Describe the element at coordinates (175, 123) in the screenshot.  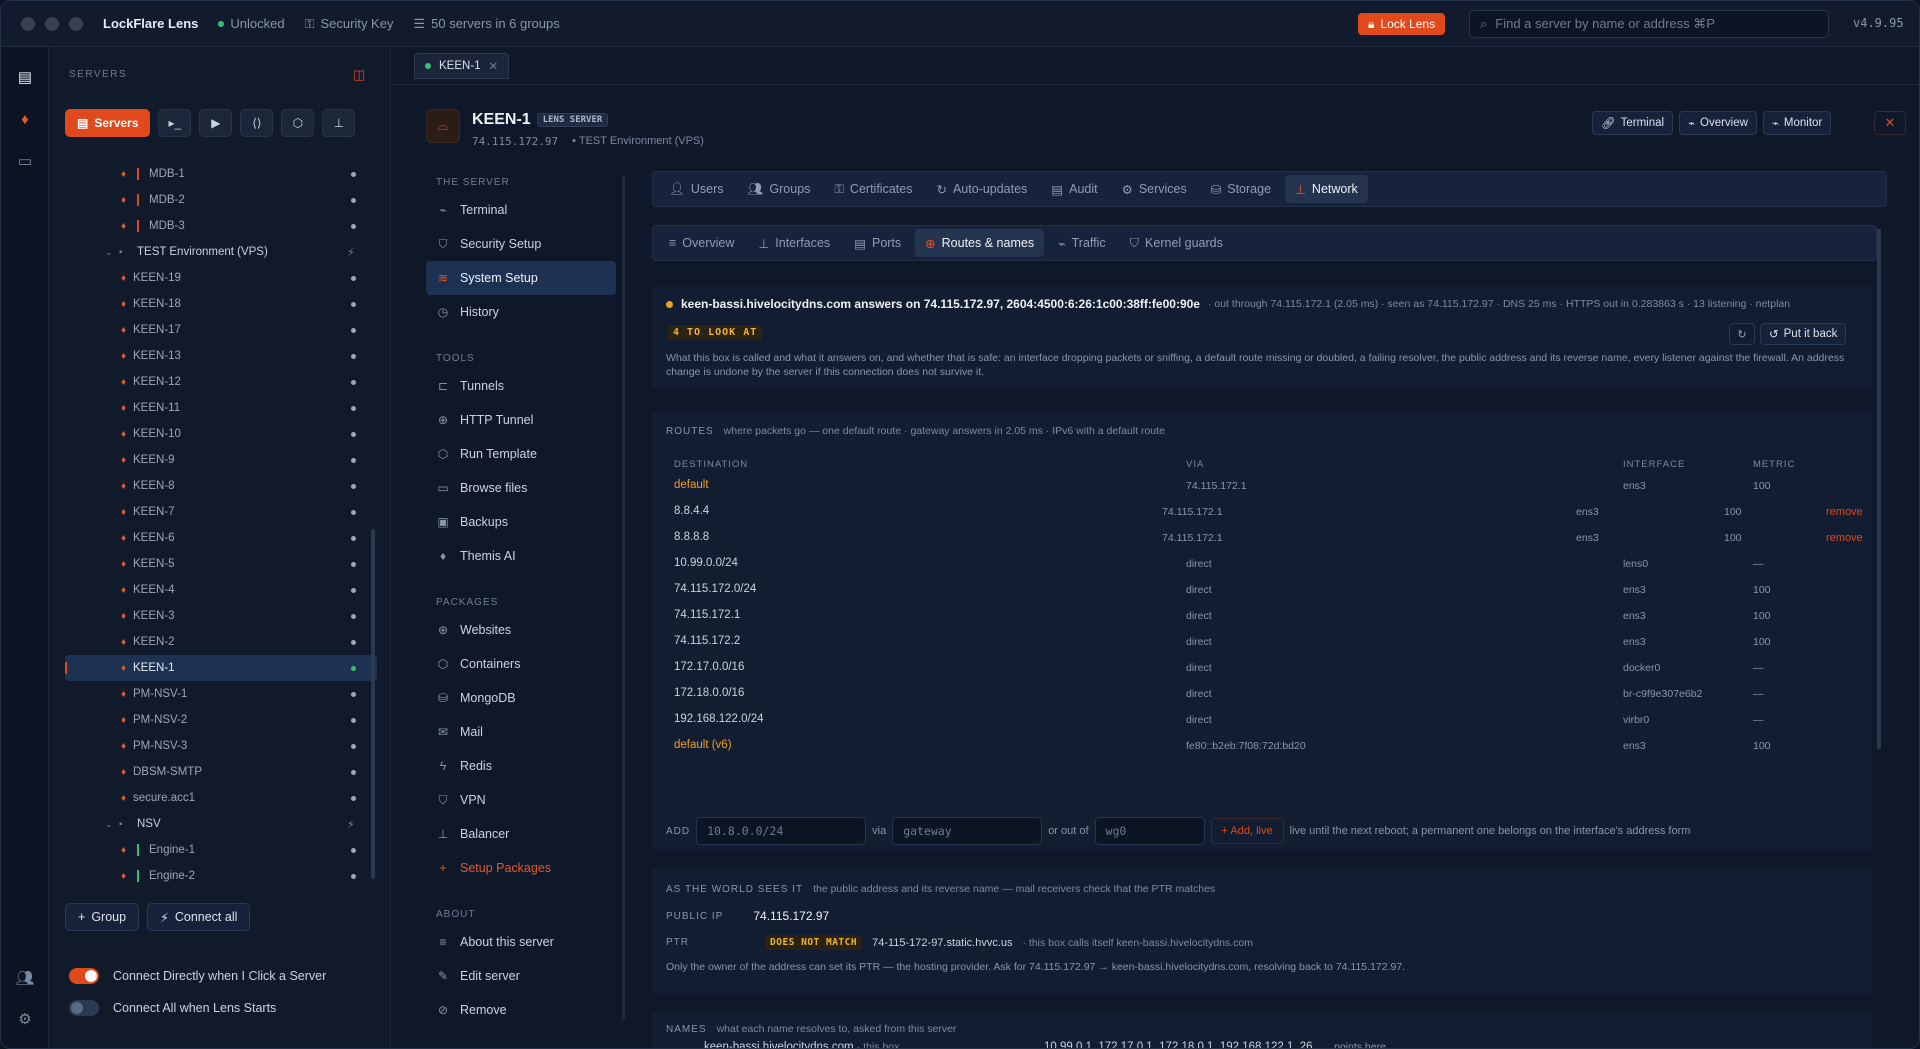
I see `terminal-tool-icon: ▸_` at that location.